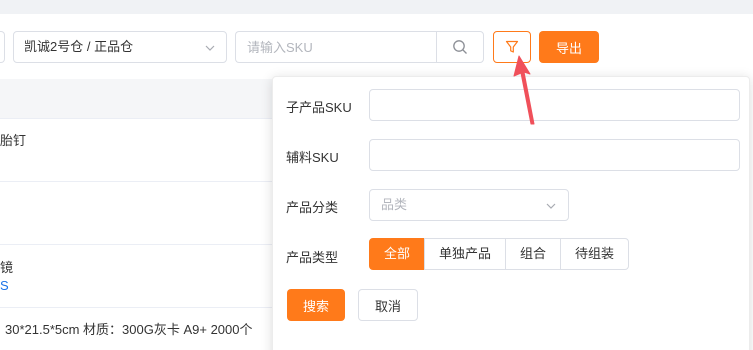  I want to click on table-row: 30*21.5*5cm 材质：300G灰卡 A9+ 2000个, so click(140, 329).